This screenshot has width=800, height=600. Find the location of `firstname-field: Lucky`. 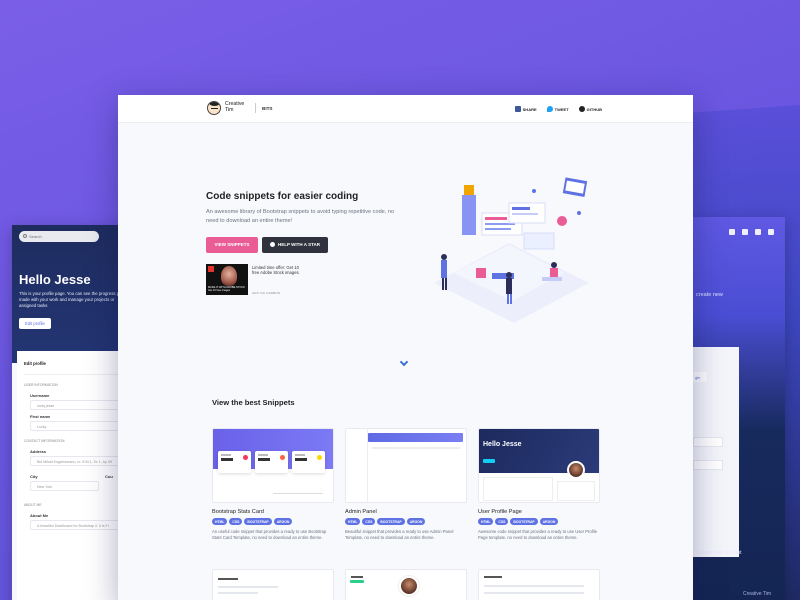

firstname-field: Lucky is located at coordinates (77, 426).